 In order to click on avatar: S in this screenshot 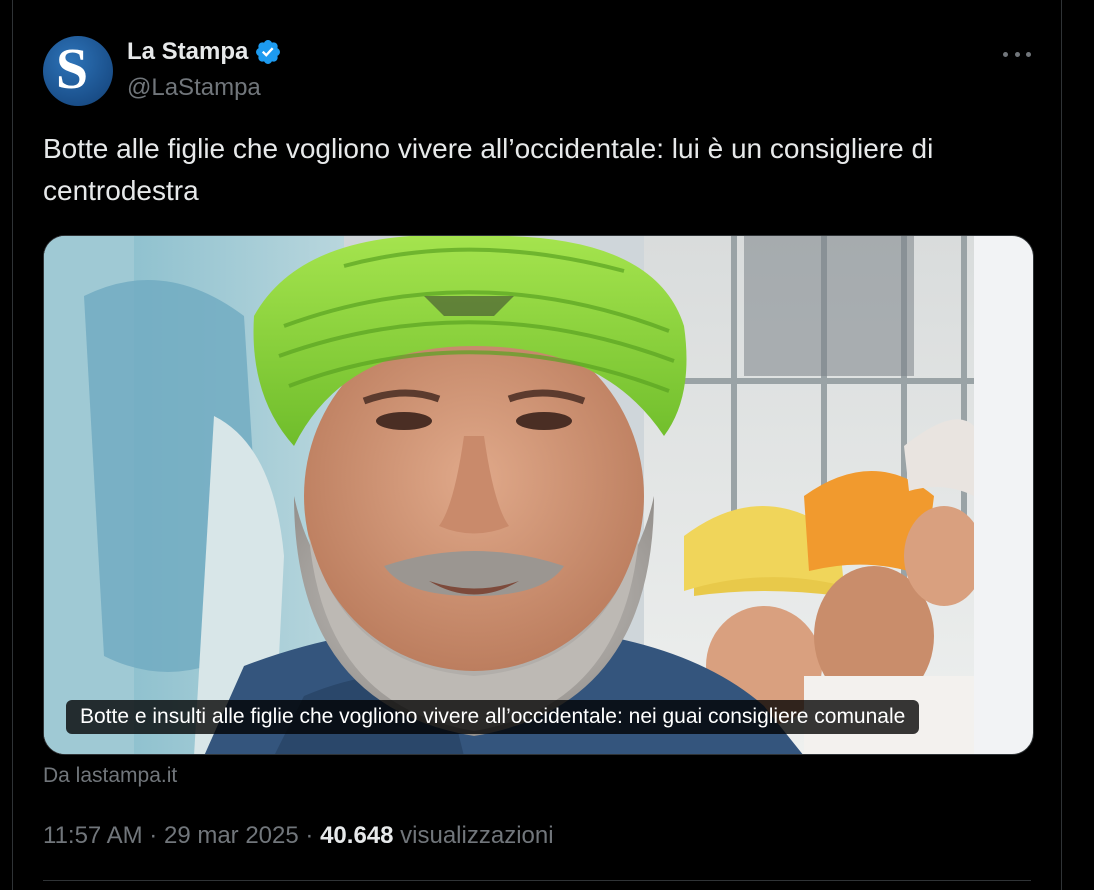, I will do `click(78, 71)`.